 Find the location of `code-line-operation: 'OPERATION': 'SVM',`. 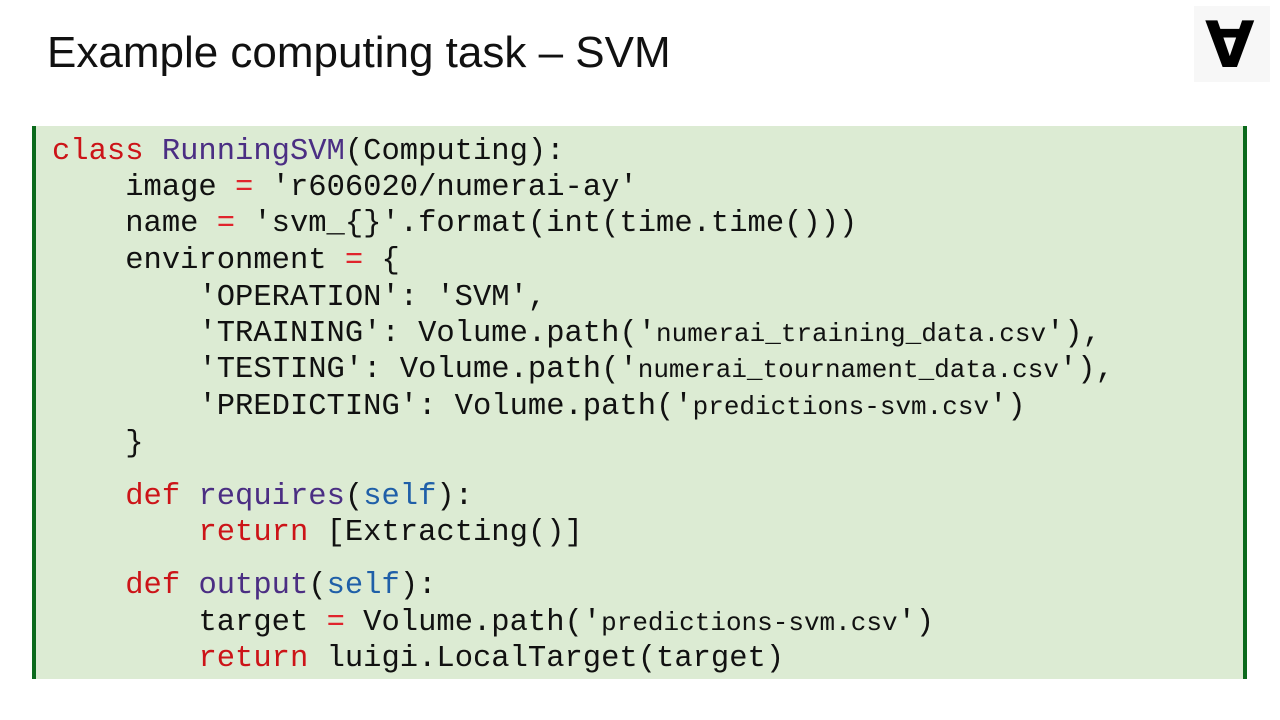

code-line-operation: 'OPERATION': 'SVM', is located at coordinates (299, 298).